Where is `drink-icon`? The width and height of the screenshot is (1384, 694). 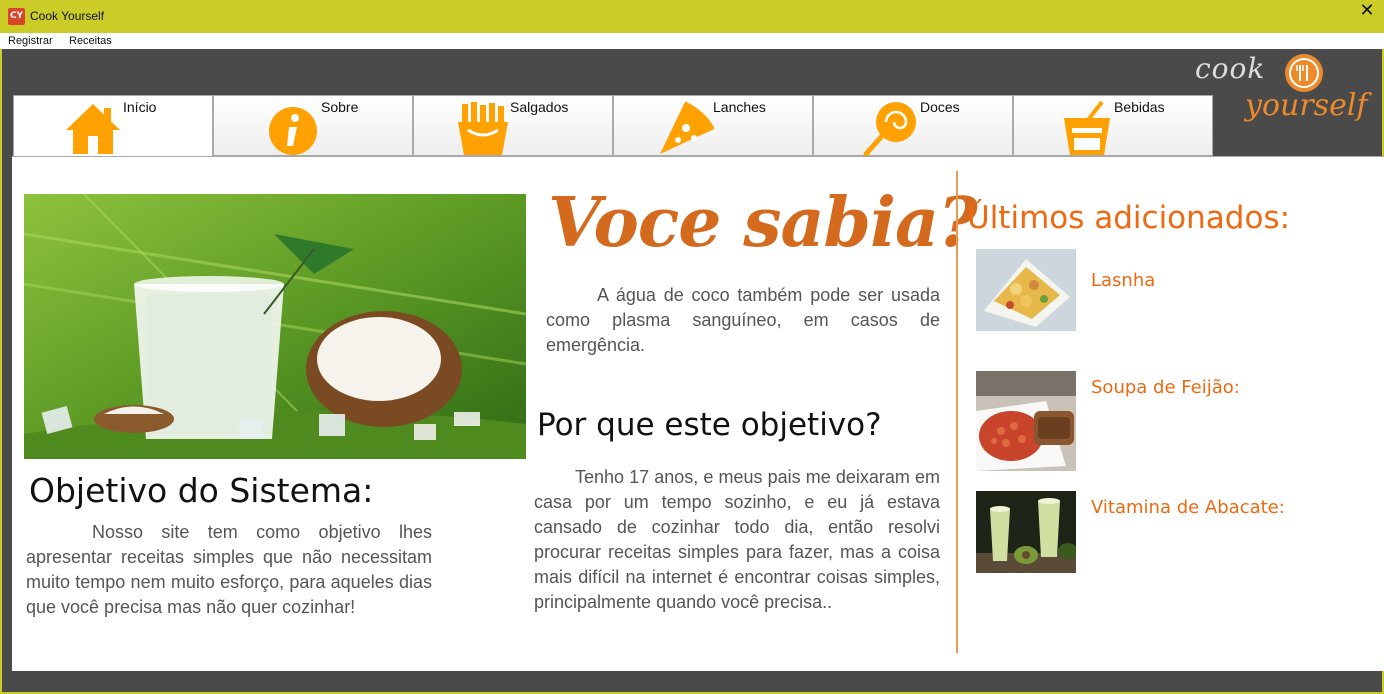
drink-icon is located at coordinates (1087, 127).